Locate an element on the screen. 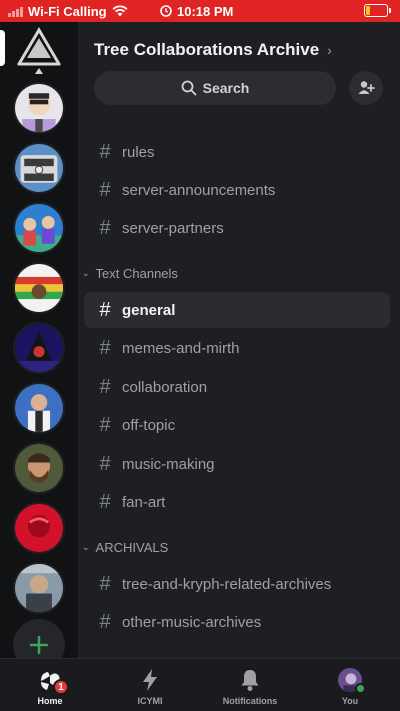 The image size is (400, 711). status-bar: Wi-Fi Calling 10:18 PM is located at coordinates (200, 11).